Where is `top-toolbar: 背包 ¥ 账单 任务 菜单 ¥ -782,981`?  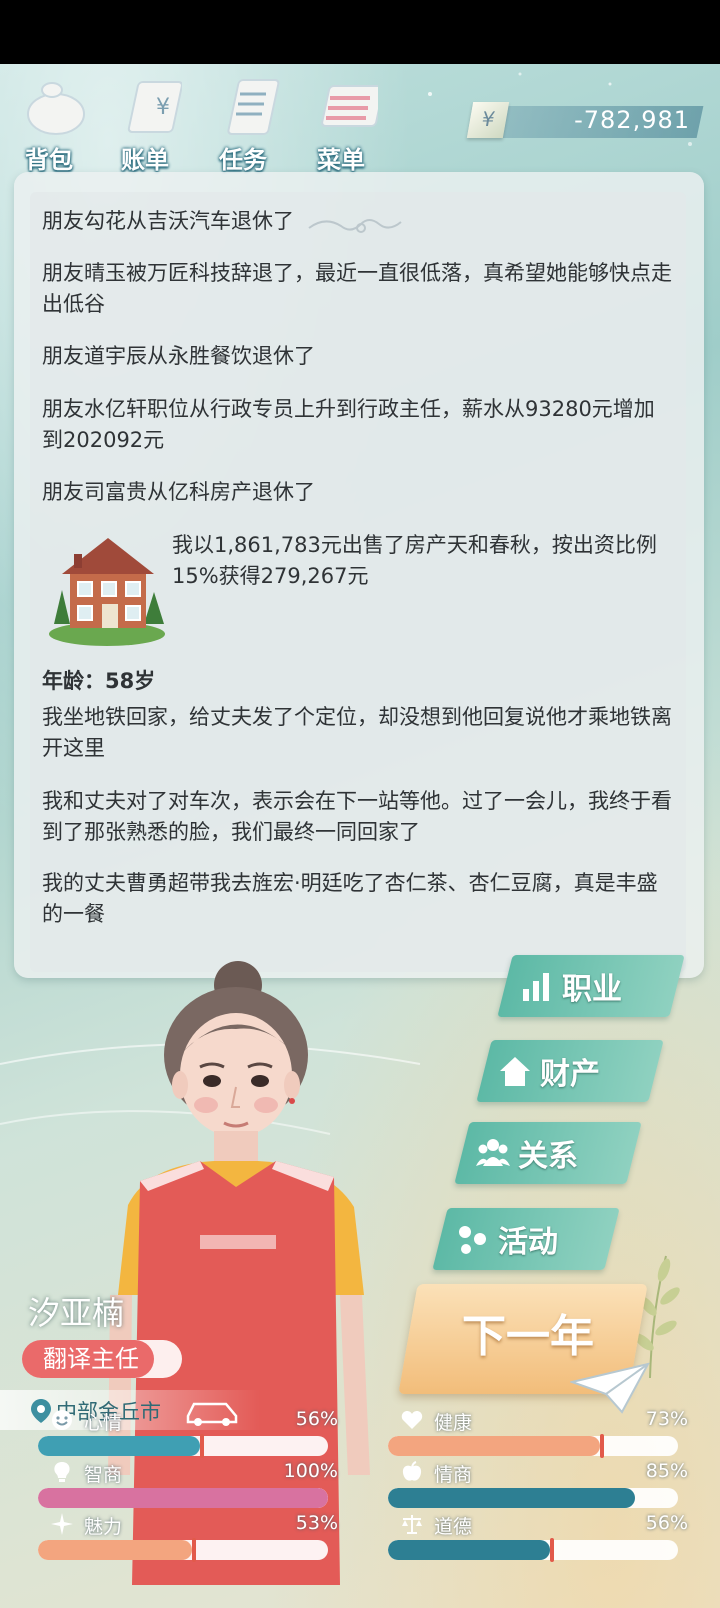 top-toolbar: 背包 ¥ 账单 任务 菜单 ¥ -782,981 is located at coordinates (360, 119).